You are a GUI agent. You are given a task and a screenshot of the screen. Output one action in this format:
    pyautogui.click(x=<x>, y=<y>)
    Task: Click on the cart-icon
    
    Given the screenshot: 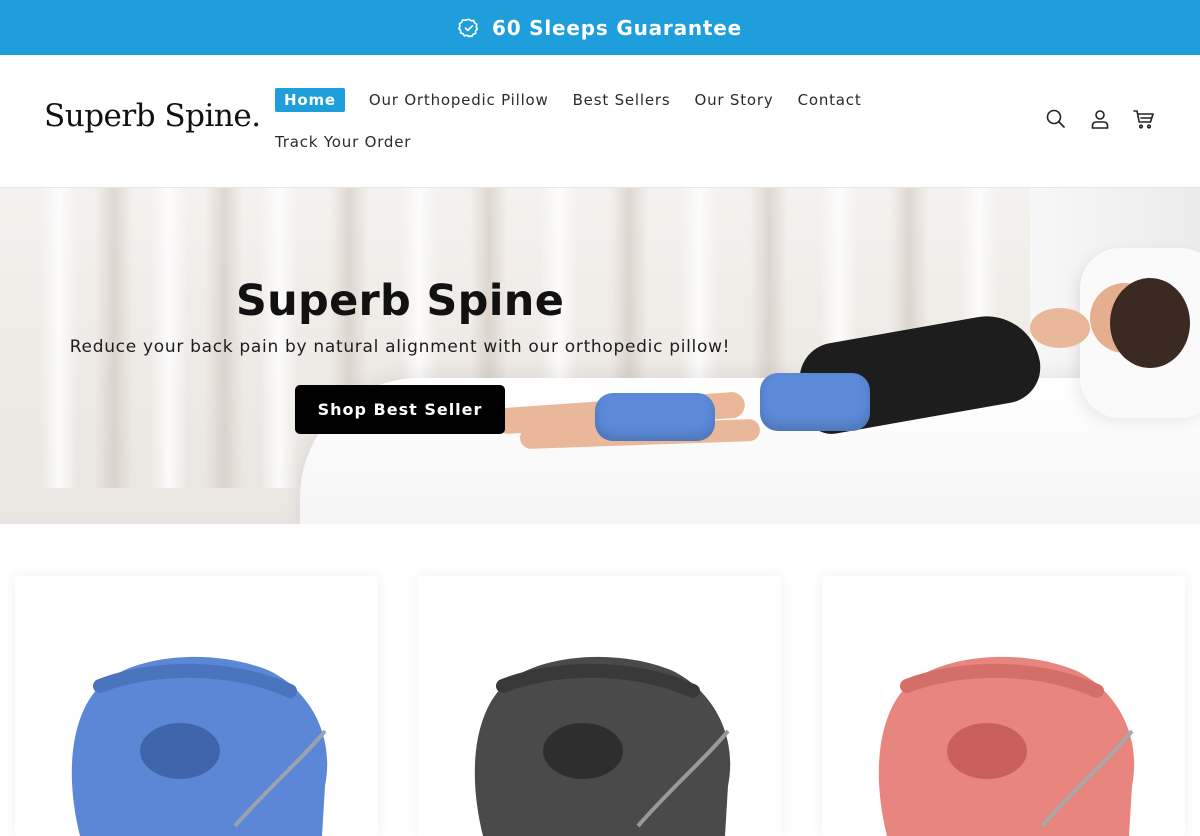 What is the action you would take?
    pyautogui.click(x=1144, y=119)
    